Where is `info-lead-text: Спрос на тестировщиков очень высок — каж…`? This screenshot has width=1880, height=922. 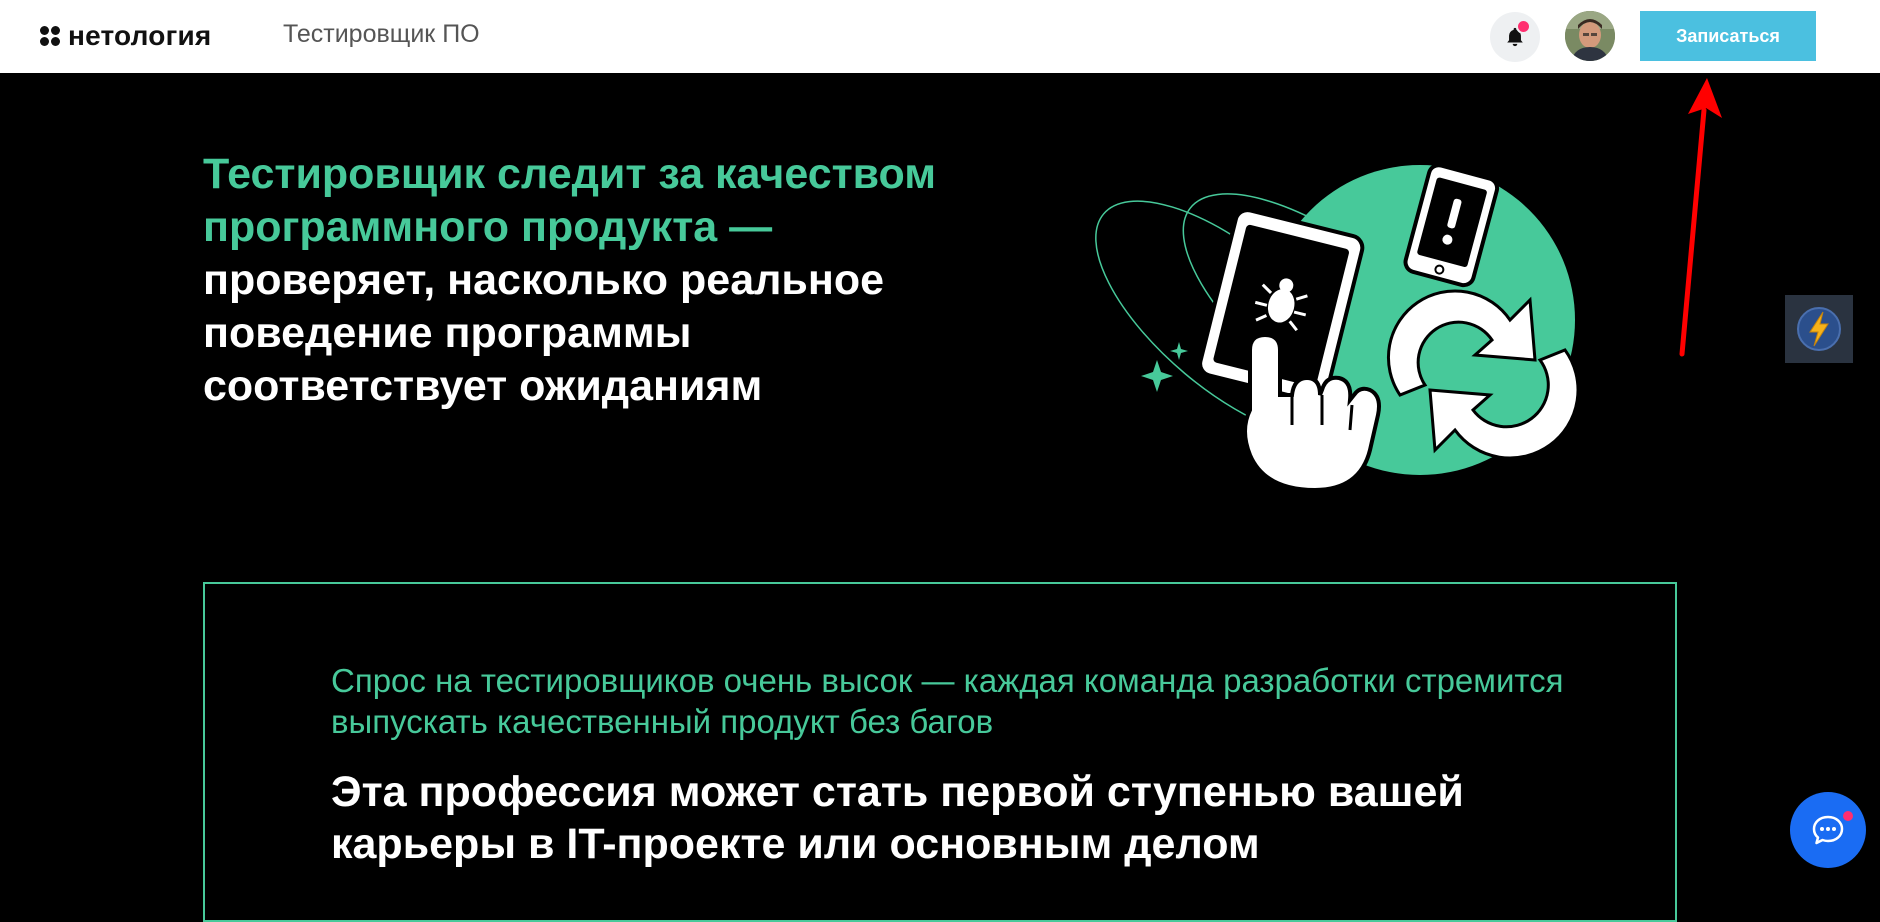
info-lead-text: Спрос на тестировщиков очень высок — каж… is located at coordinates (947, 701).